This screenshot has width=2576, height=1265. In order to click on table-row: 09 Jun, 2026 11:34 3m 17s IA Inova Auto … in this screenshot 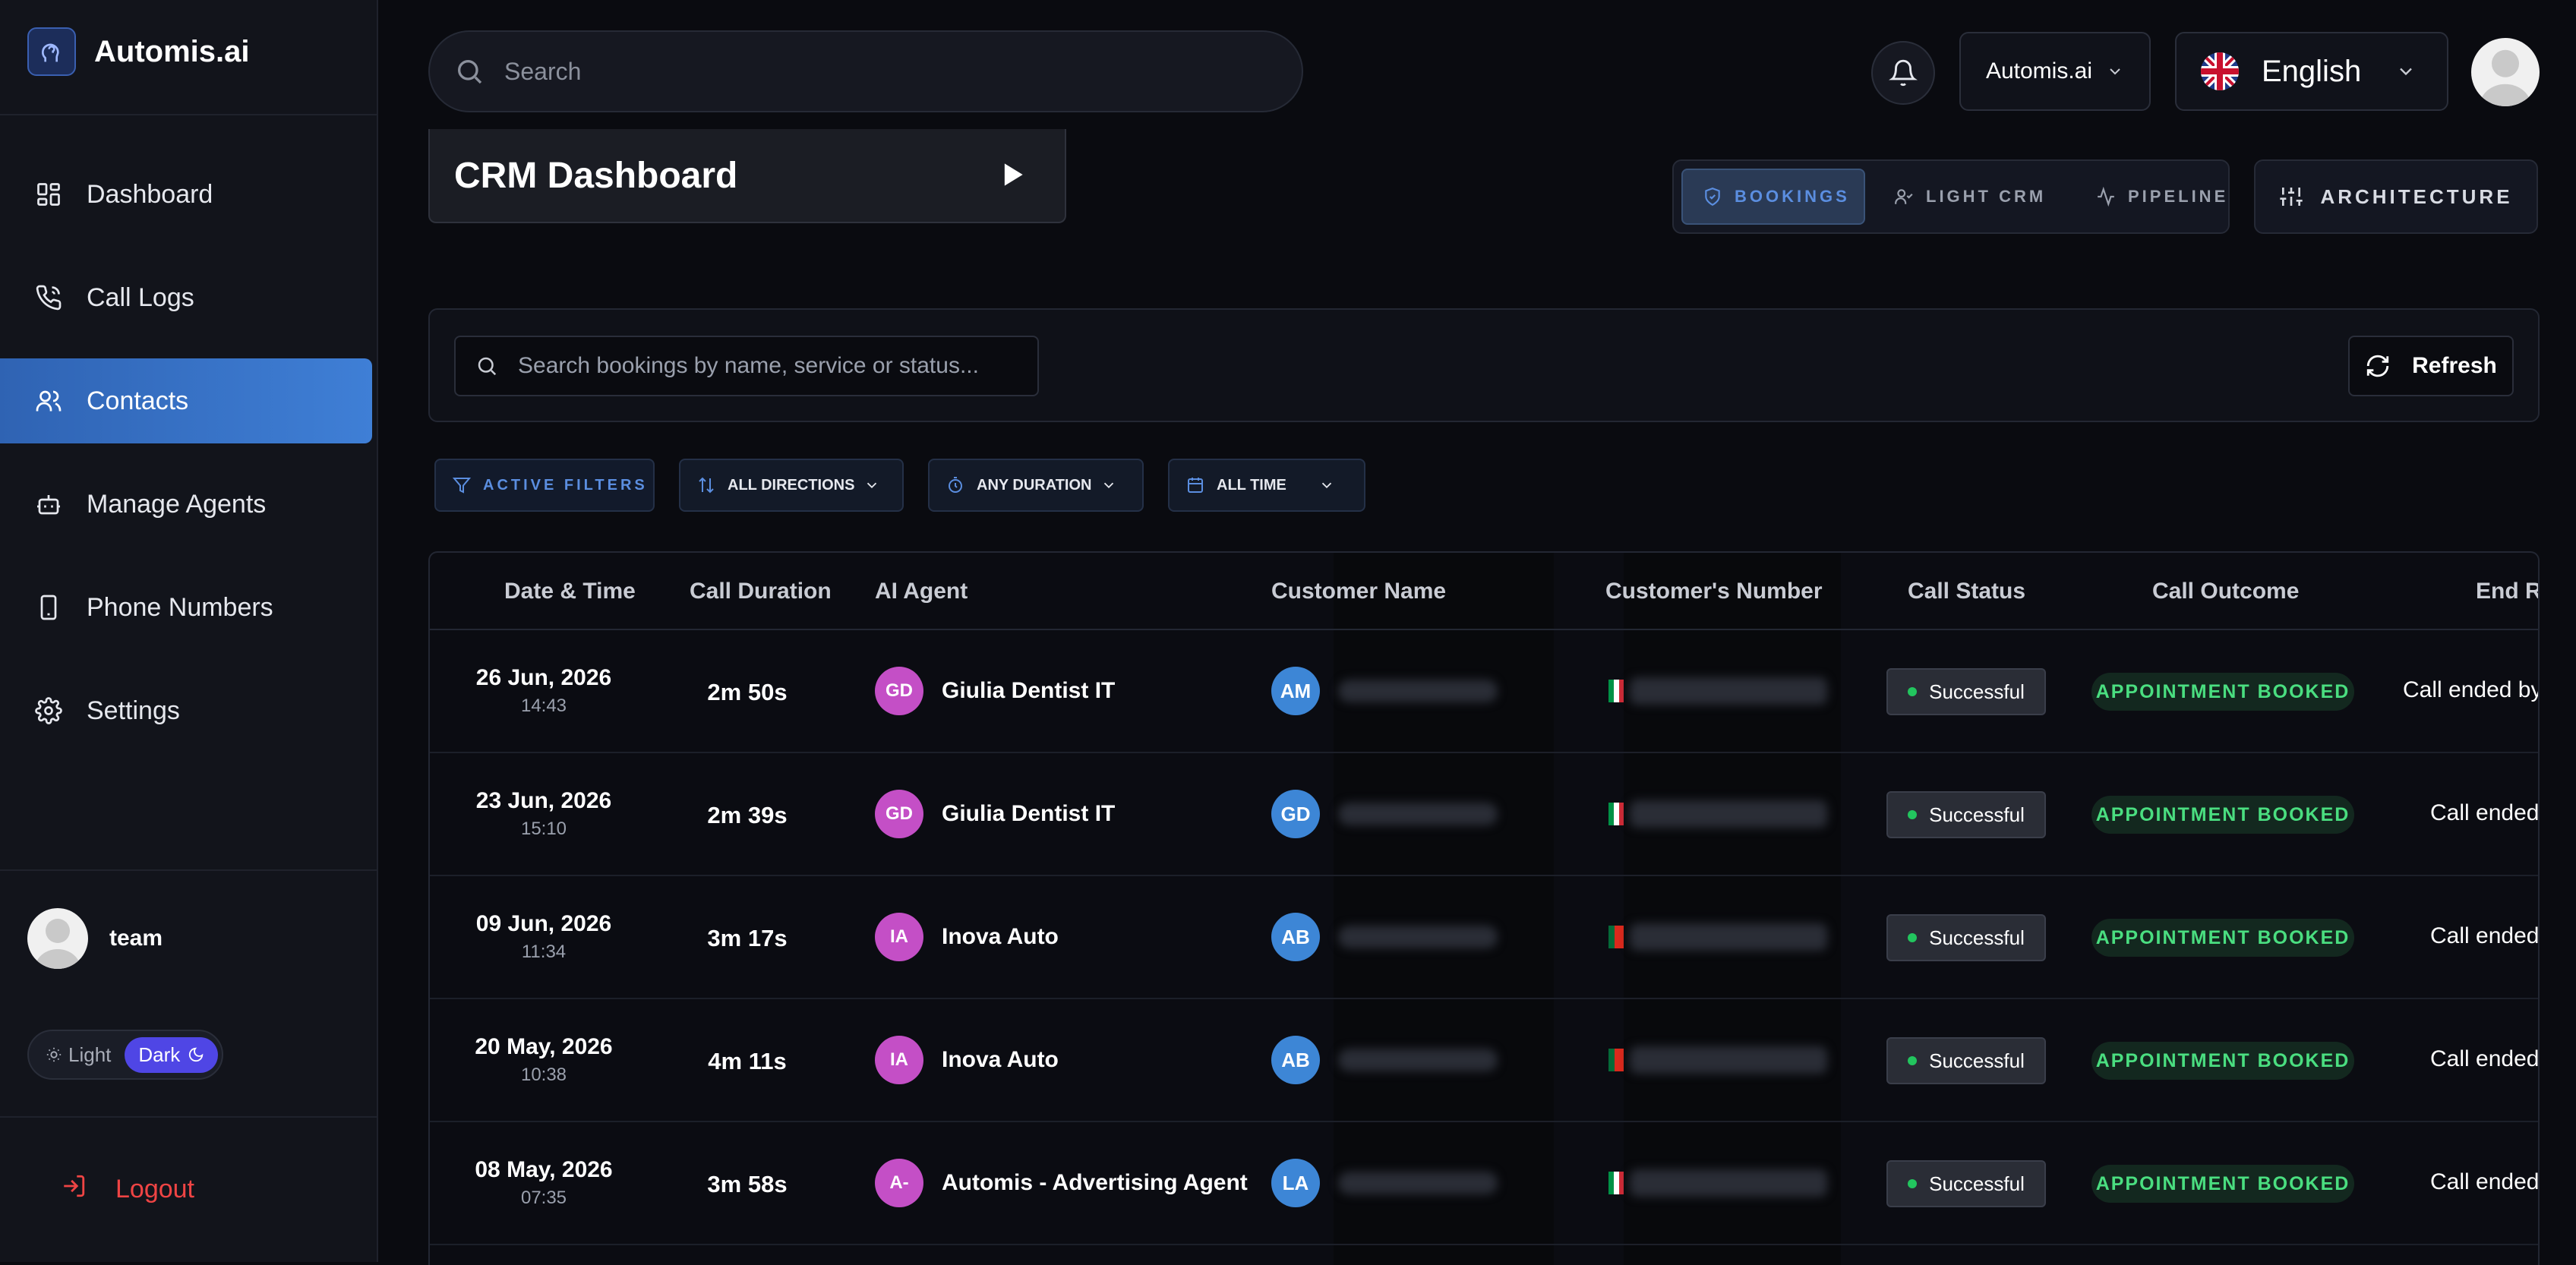, I will do `click(1485, 937)`.